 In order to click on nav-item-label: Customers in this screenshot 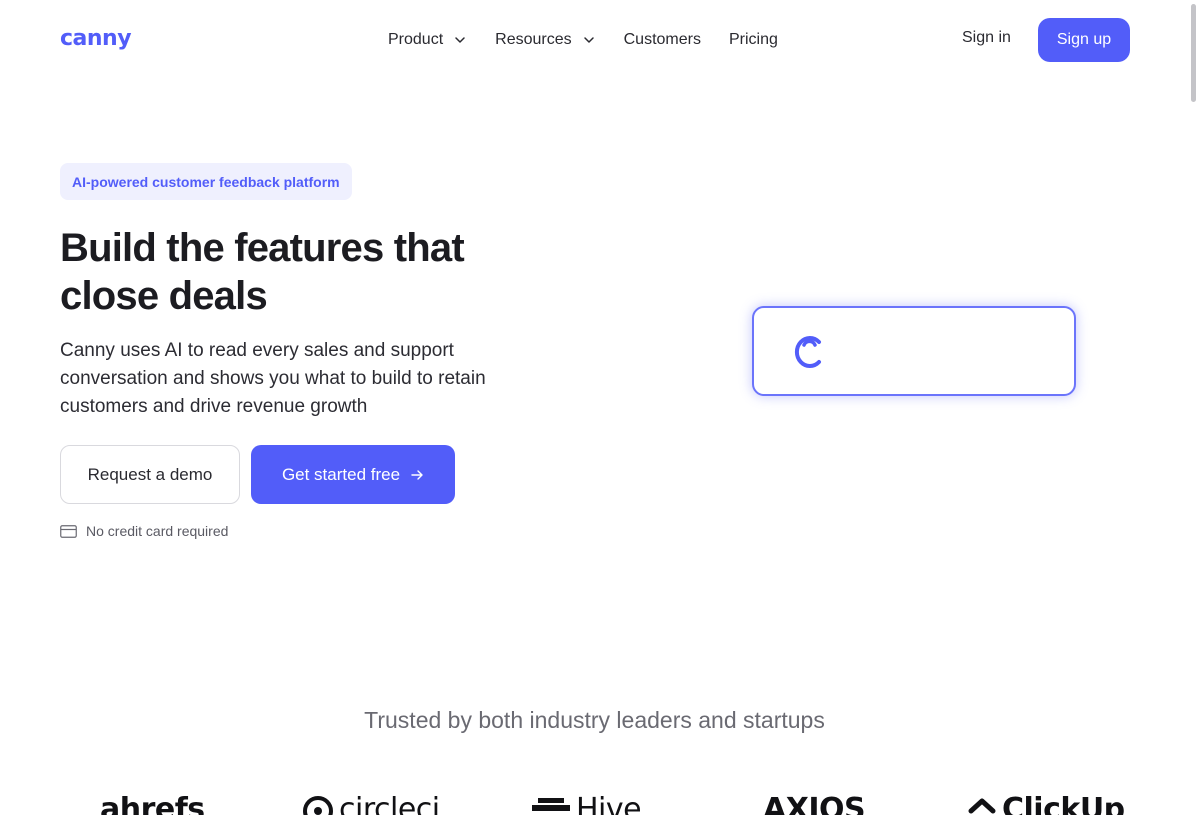, I will do `click(662, 39)`.